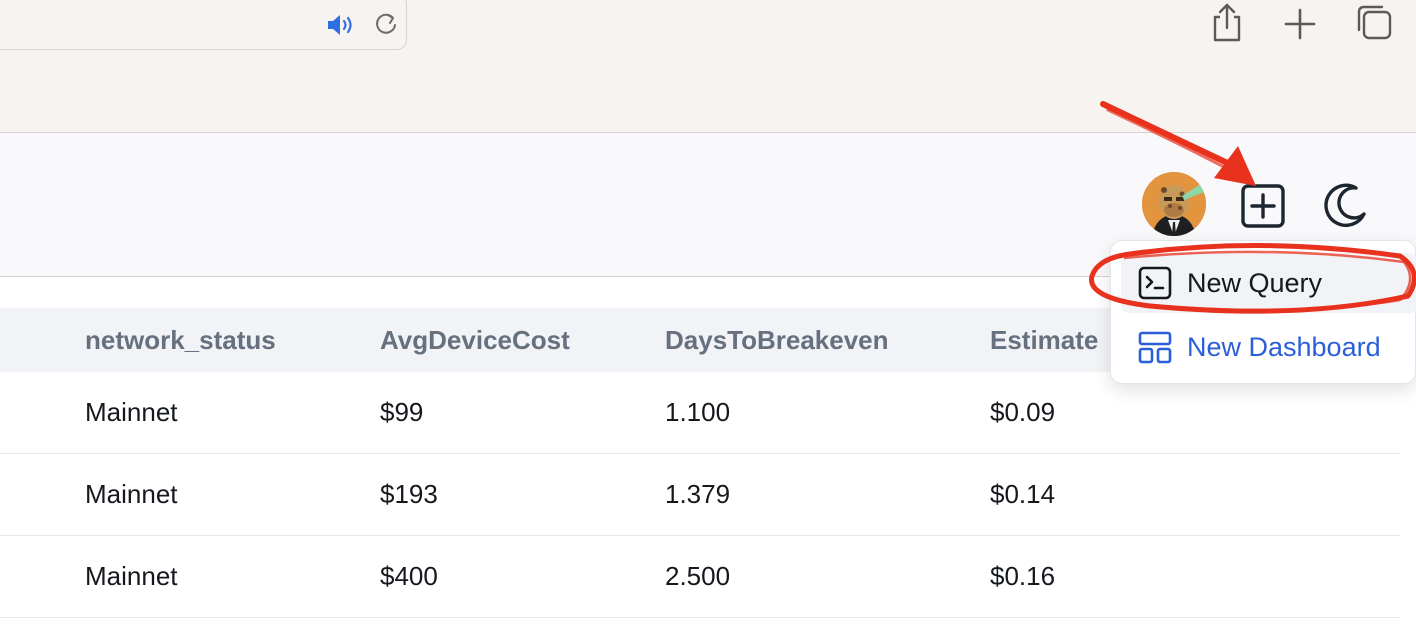 This screenshot has height=632, width=1416. I want to click on reload-icon, so click(386, 24).